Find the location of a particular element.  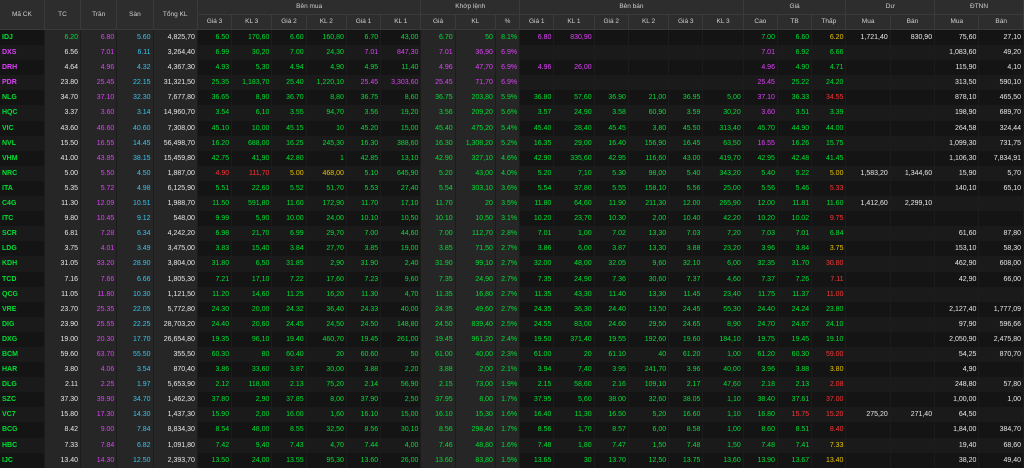

col-mua-kl1: KL 1 is located at coordinates (401, 22).